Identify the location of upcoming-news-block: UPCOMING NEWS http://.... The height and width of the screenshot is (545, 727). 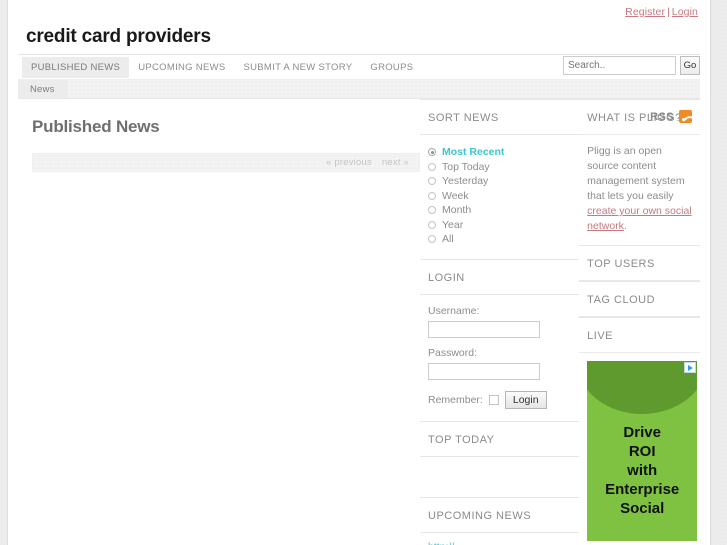
(500, 520).